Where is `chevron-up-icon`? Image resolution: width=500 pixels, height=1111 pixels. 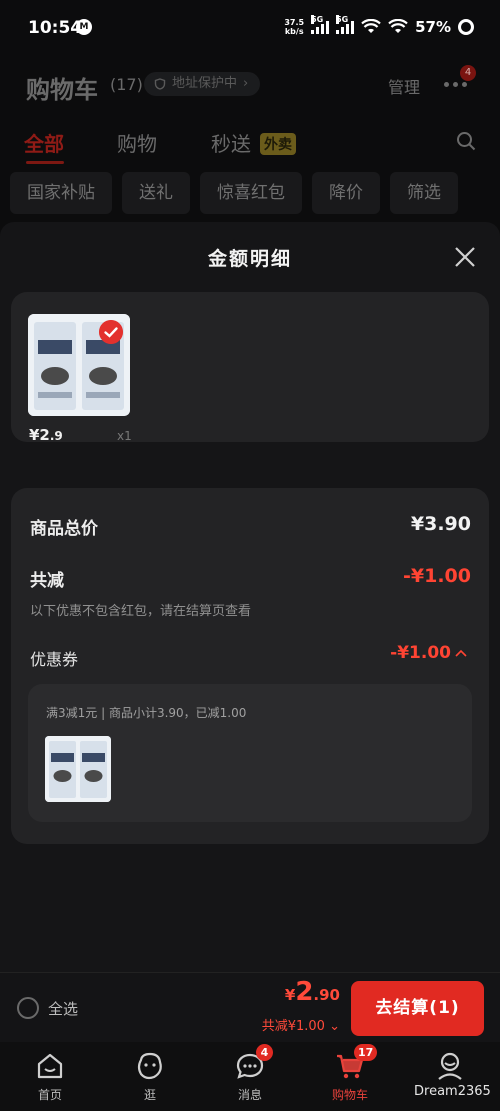
chevron-up-icon is located at coordinates (461, 653).